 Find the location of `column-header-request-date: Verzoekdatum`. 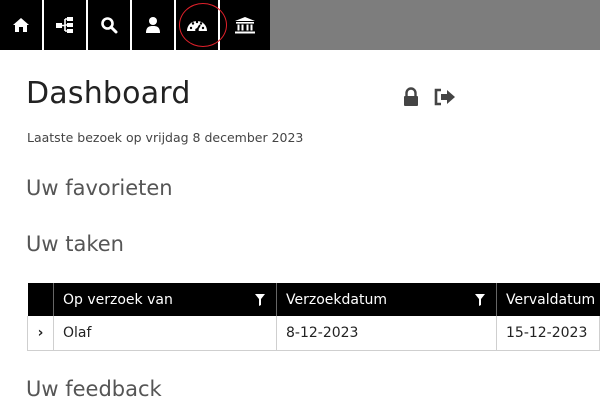

column-header-request-date: Verzoekdatum is located at coordinates (386, 299).